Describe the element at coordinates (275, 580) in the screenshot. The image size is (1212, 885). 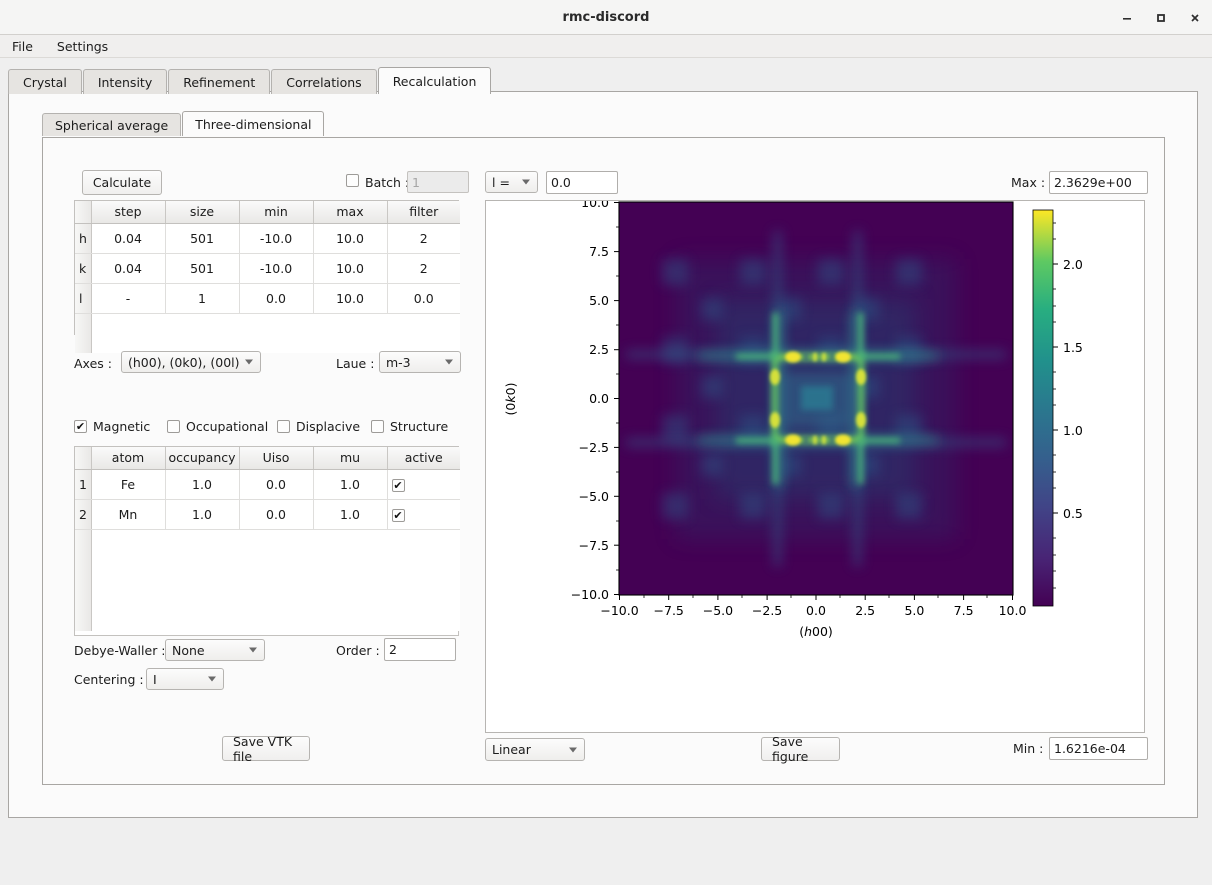
I see `atom-filler-cell` at that location.